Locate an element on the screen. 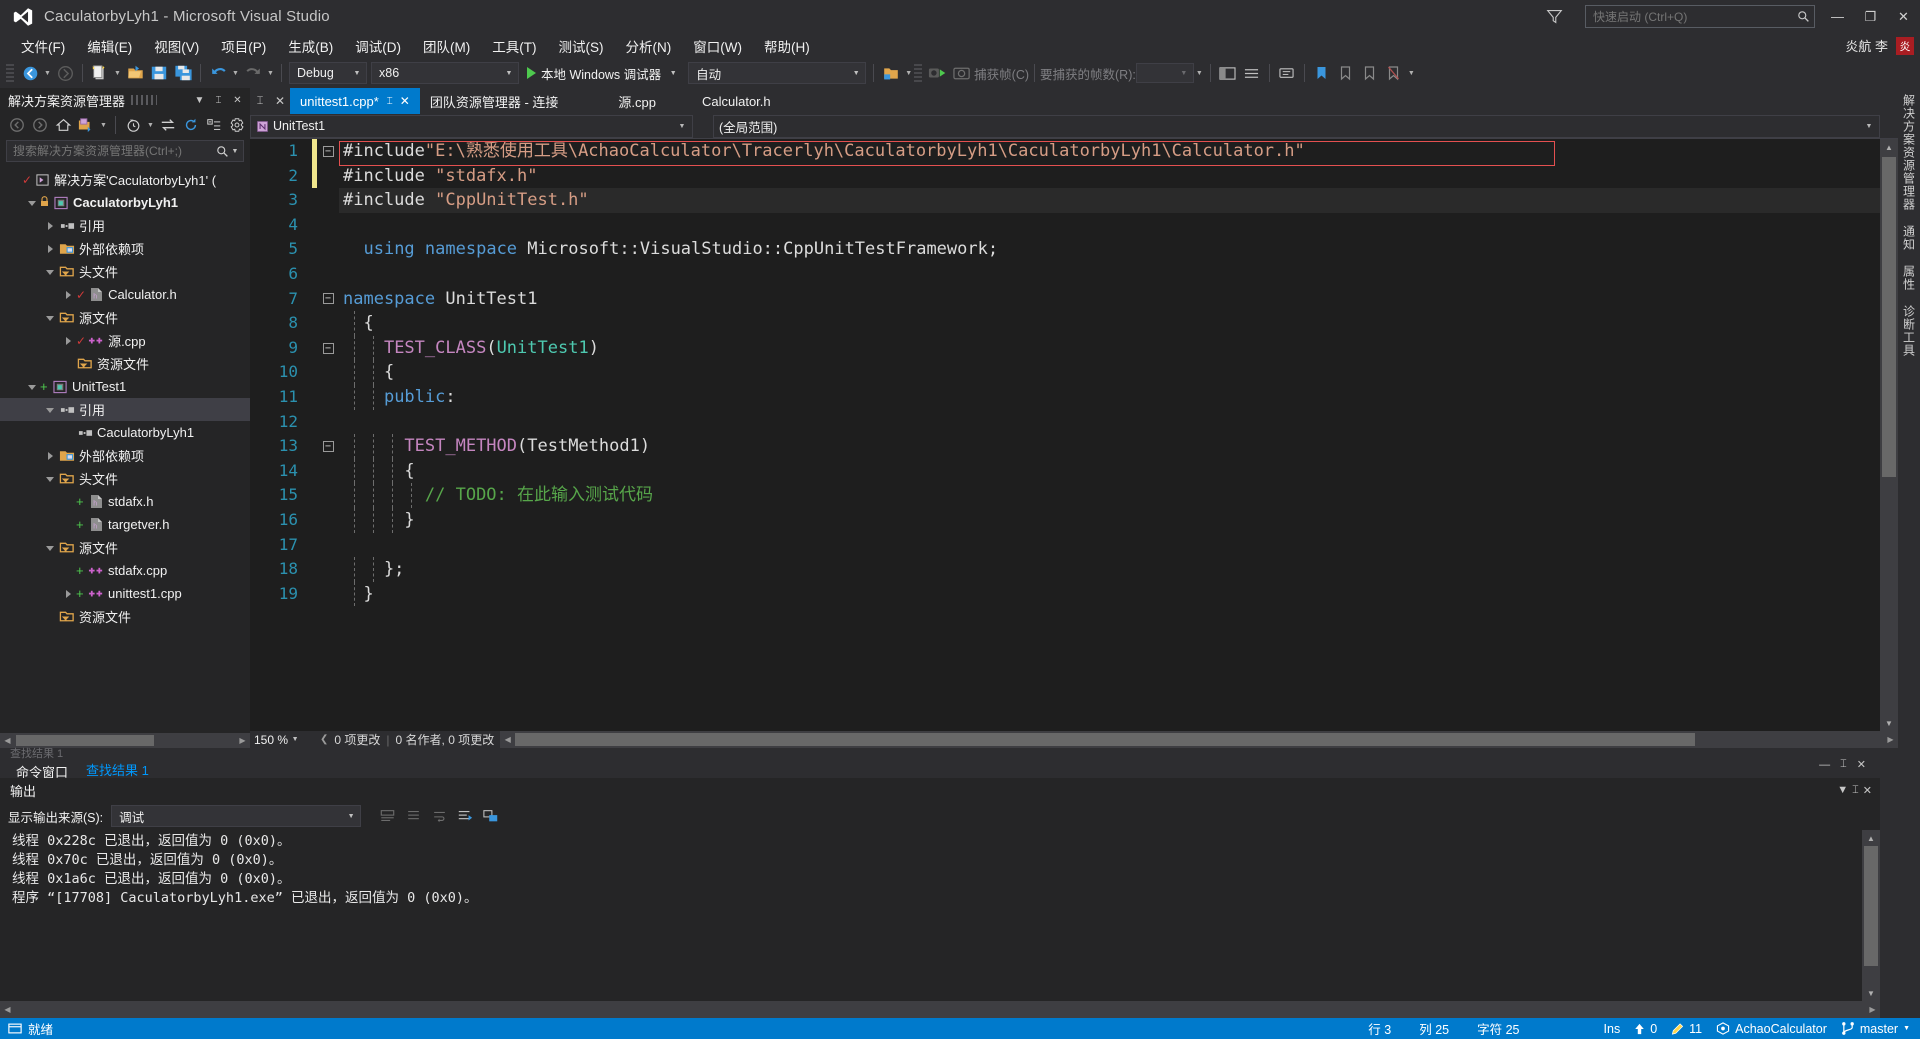 This screenshot has height=1039, width=1920. codelens-authors: 0 名作者, 0 项更改 is located at coordinates (445, 739).